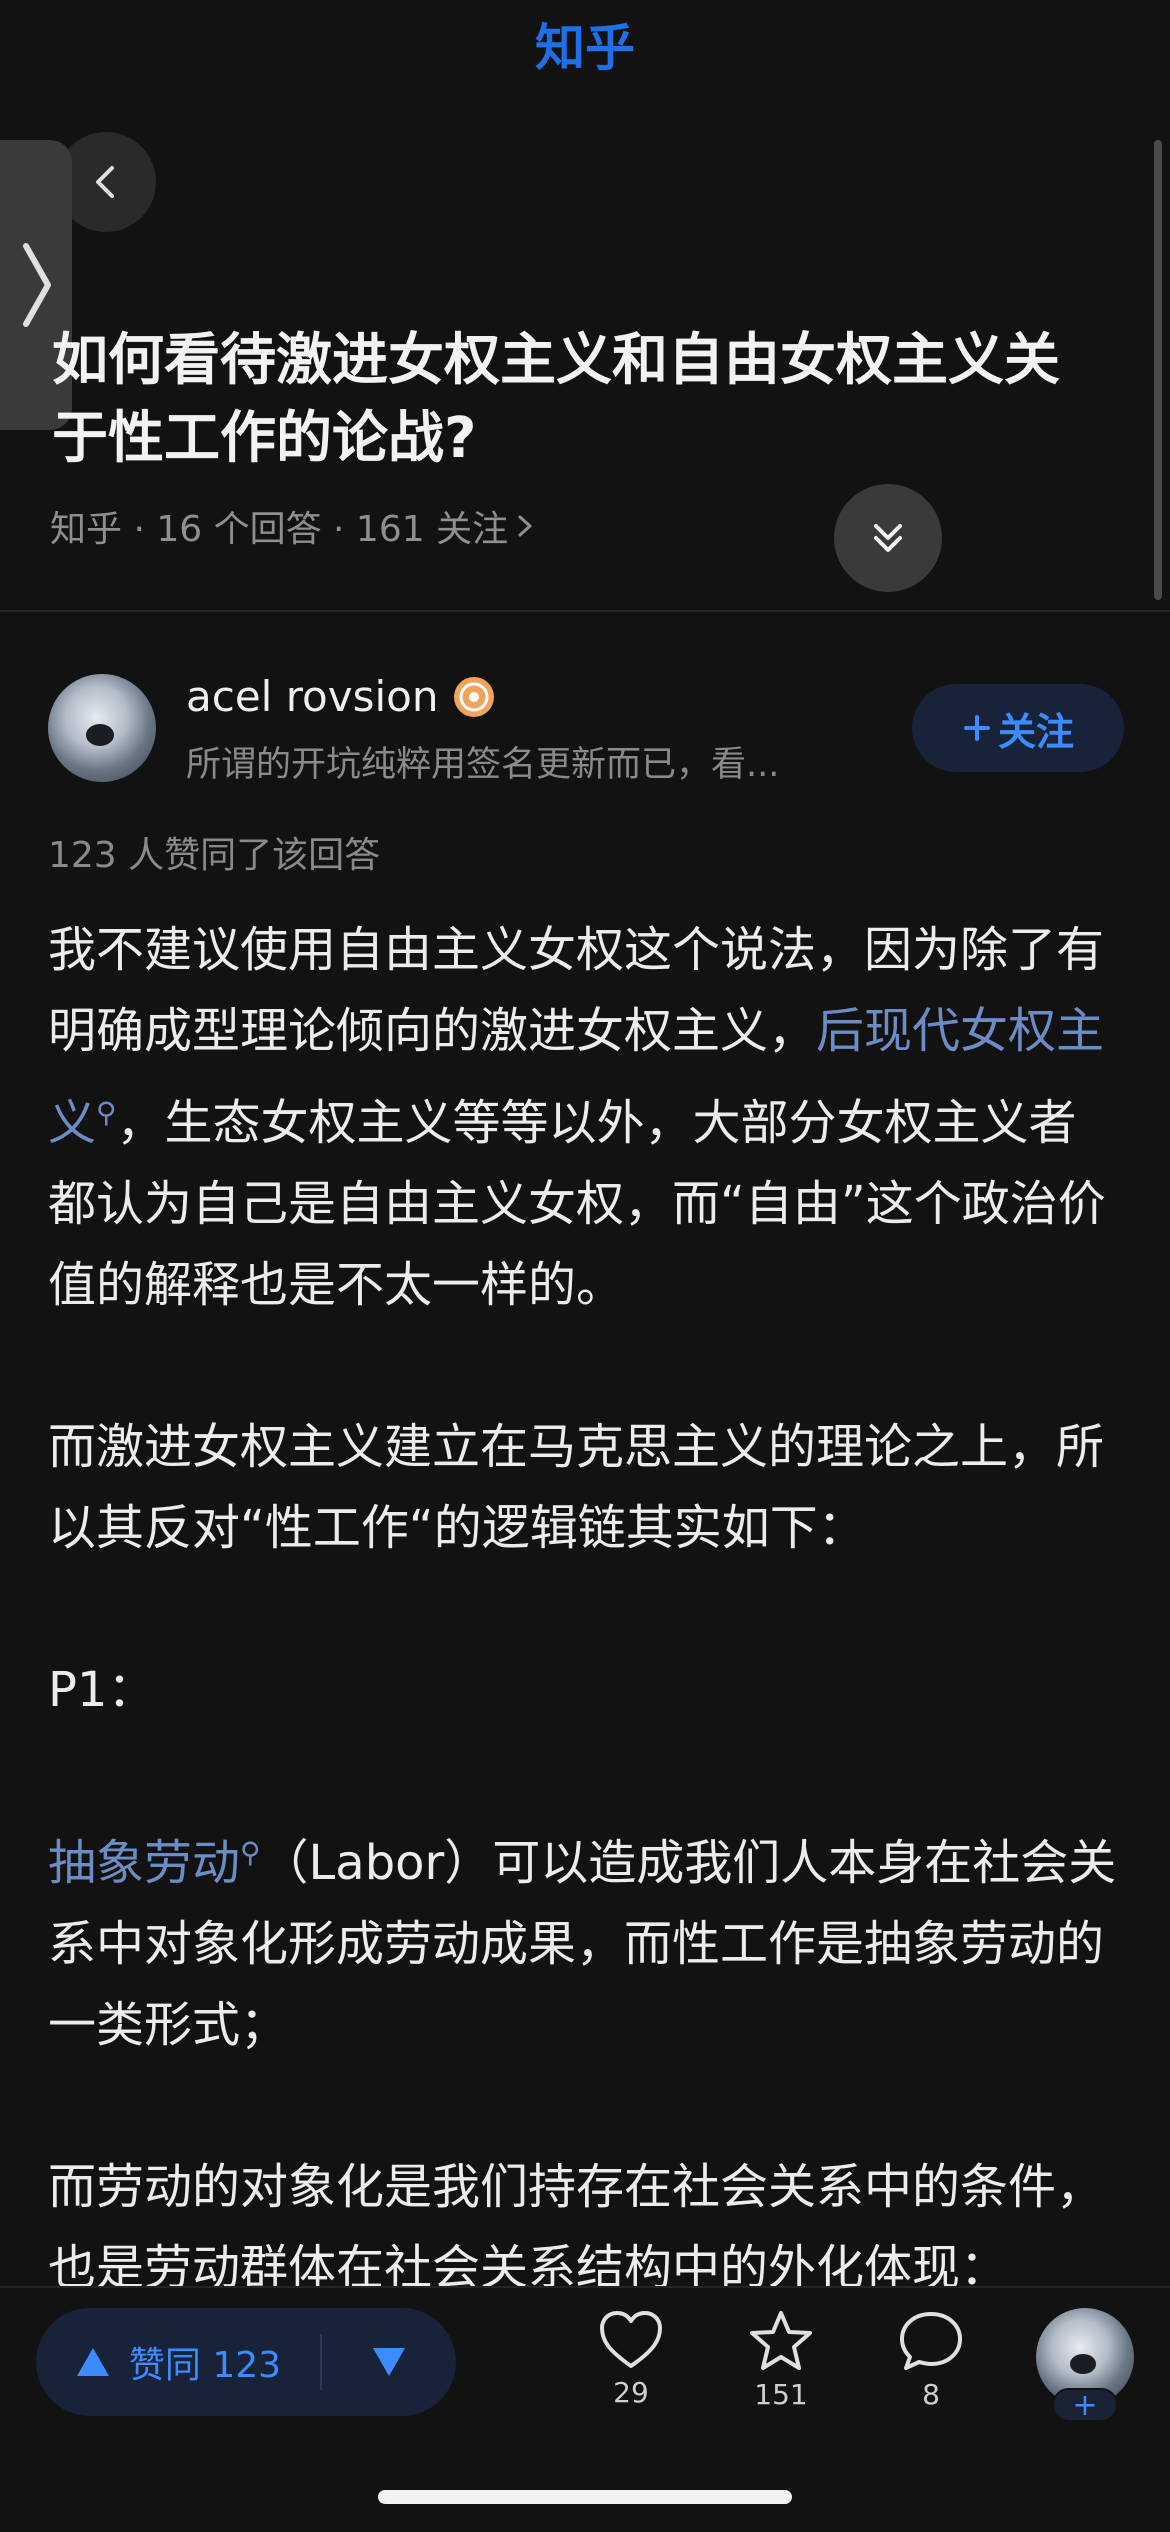  Describe the element at coordinates (312, 696) in the screenshot. I see `author-name-text: acel rovsion` at that location.